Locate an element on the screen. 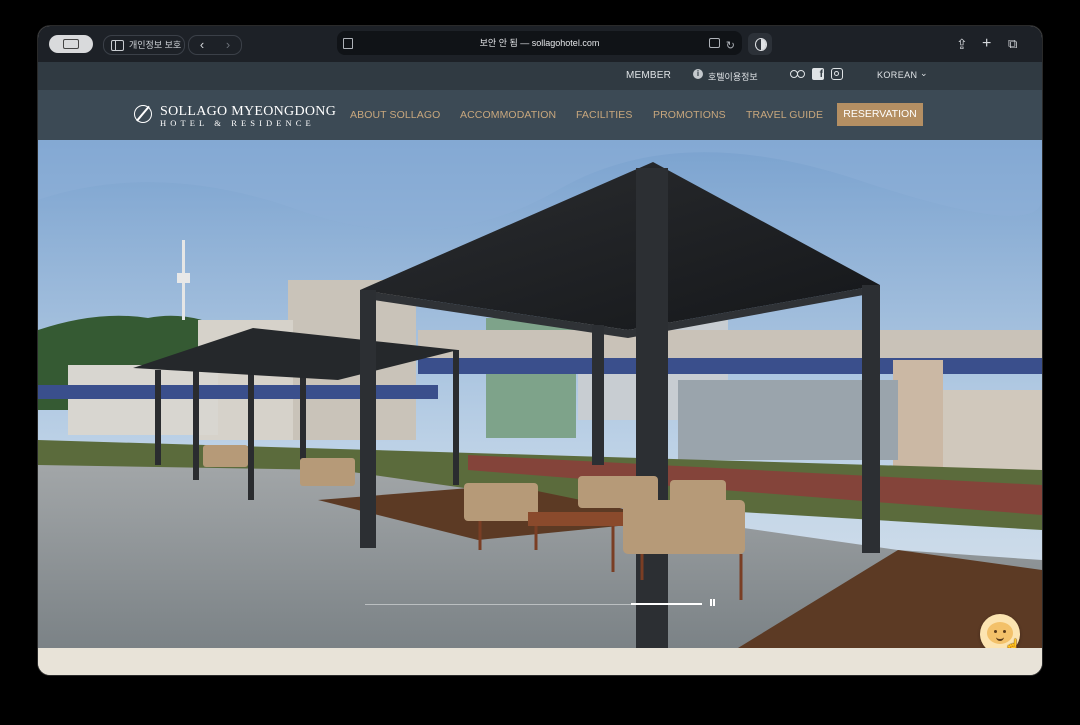  logo-mark-icon is located at coordinates (143, 114).